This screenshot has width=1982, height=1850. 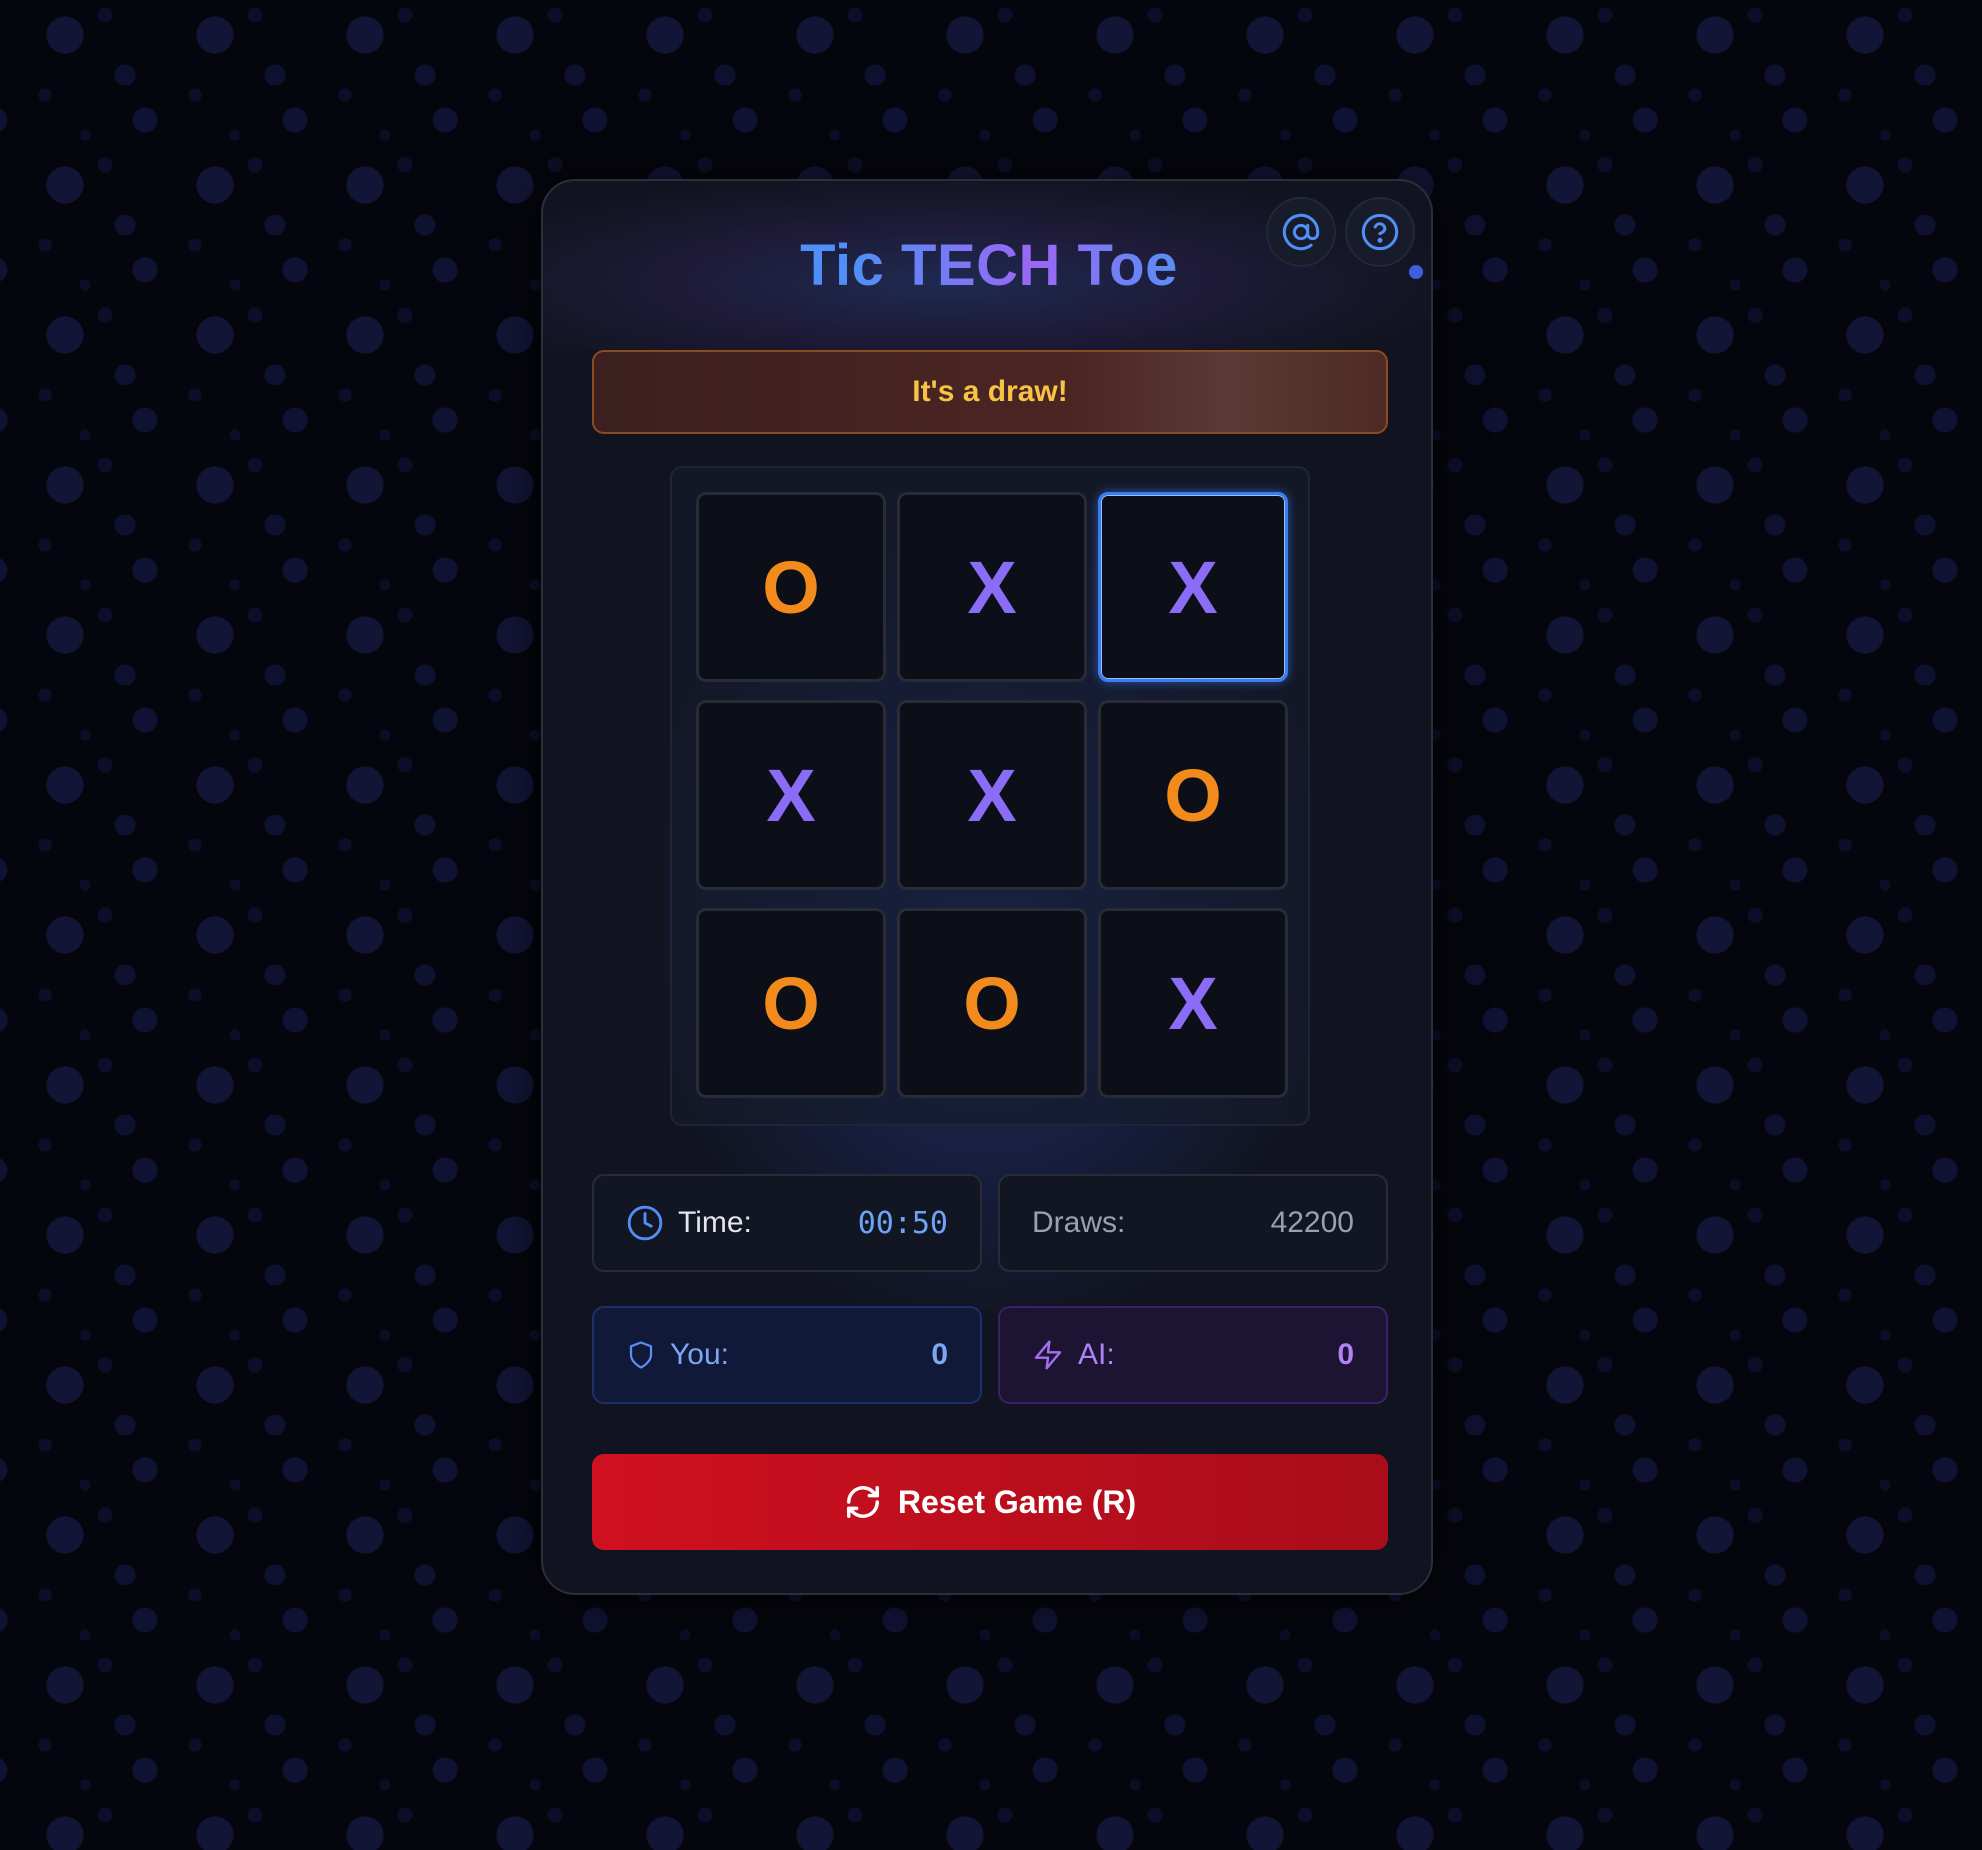 What do you see at coordinates (715, 1222) in the screenshot?
I see `time-label: Time:` at bounding box center [715, 1222].